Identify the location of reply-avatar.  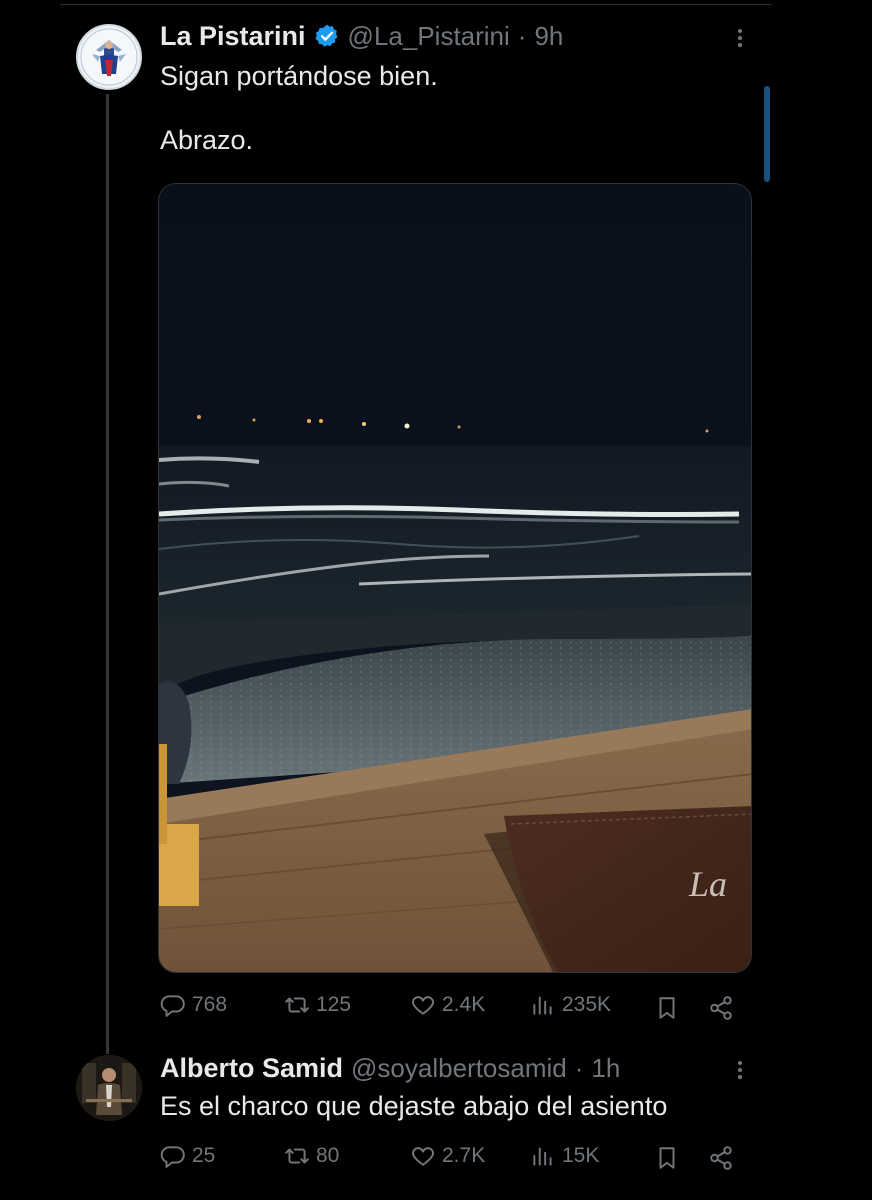
(109, 1088).